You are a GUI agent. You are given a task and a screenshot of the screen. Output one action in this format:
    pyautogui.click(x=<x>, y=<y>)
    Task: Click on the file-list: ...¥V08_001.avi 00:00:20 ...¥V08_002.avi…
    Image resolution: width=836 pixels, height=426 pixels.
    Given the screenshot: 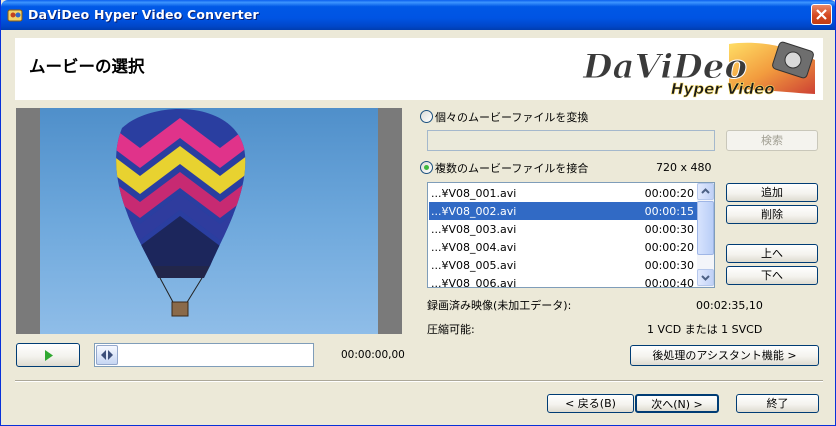 What is the action you would take?
    pyautogui.click(x=571, y=235)
    